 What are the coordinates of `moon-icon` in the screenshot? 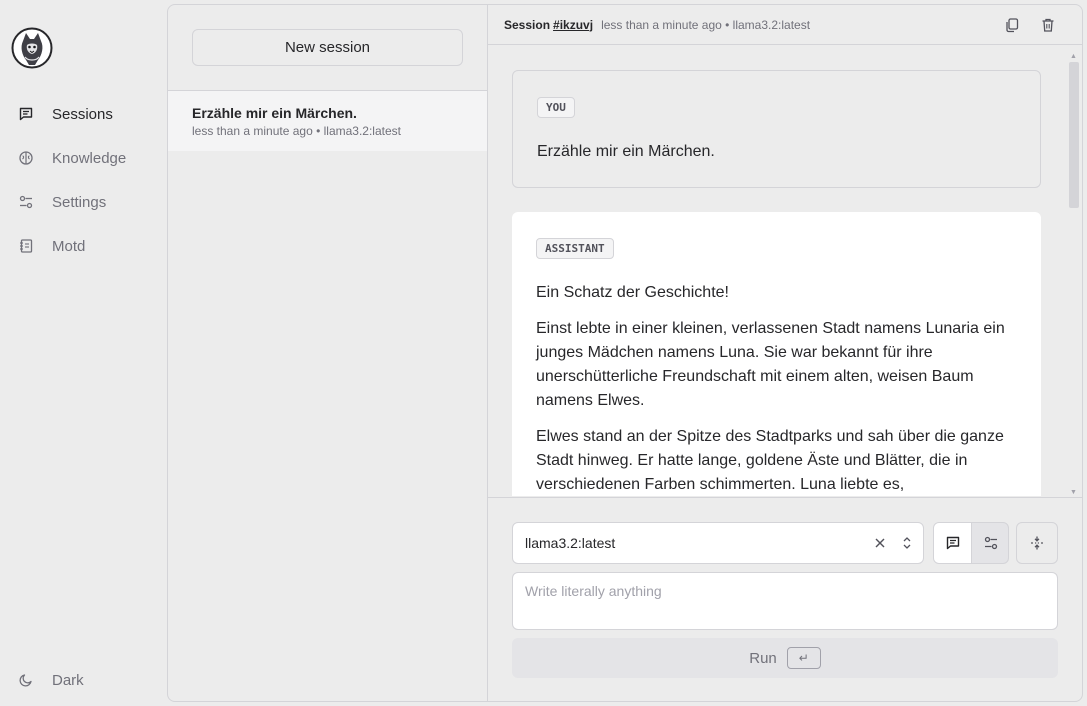 It's located at (25, 680).